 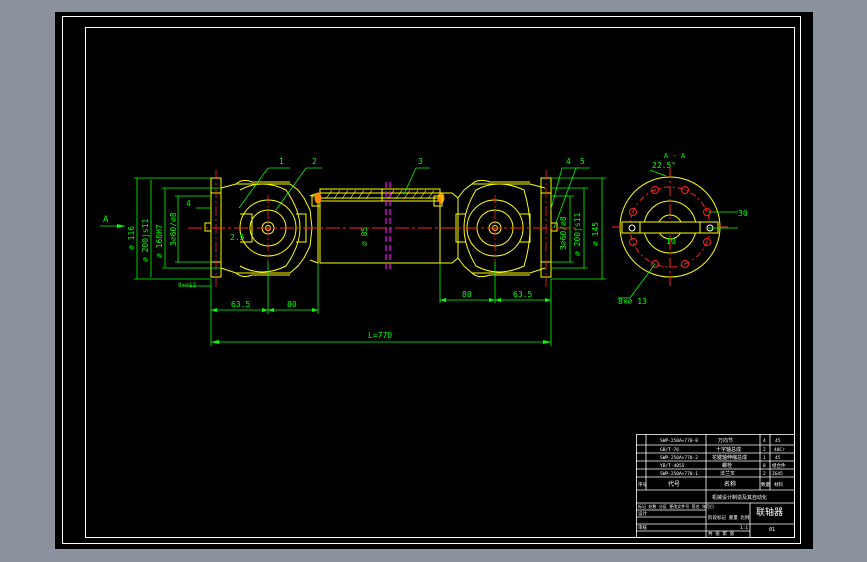 What do you see at coordinates (730, 484) in the screenshot?
I see `header-name: 名称` at bounding box center [730, 484].